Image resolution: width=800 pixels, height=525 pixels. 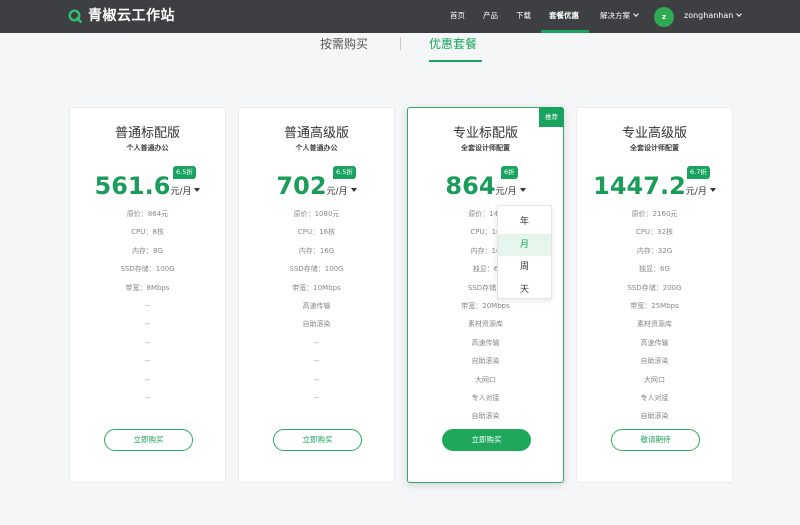 What do you see at coordinates (75, 16) in the screenshot?
I see `brand-logo-icon` at bounding box center [75, 16].